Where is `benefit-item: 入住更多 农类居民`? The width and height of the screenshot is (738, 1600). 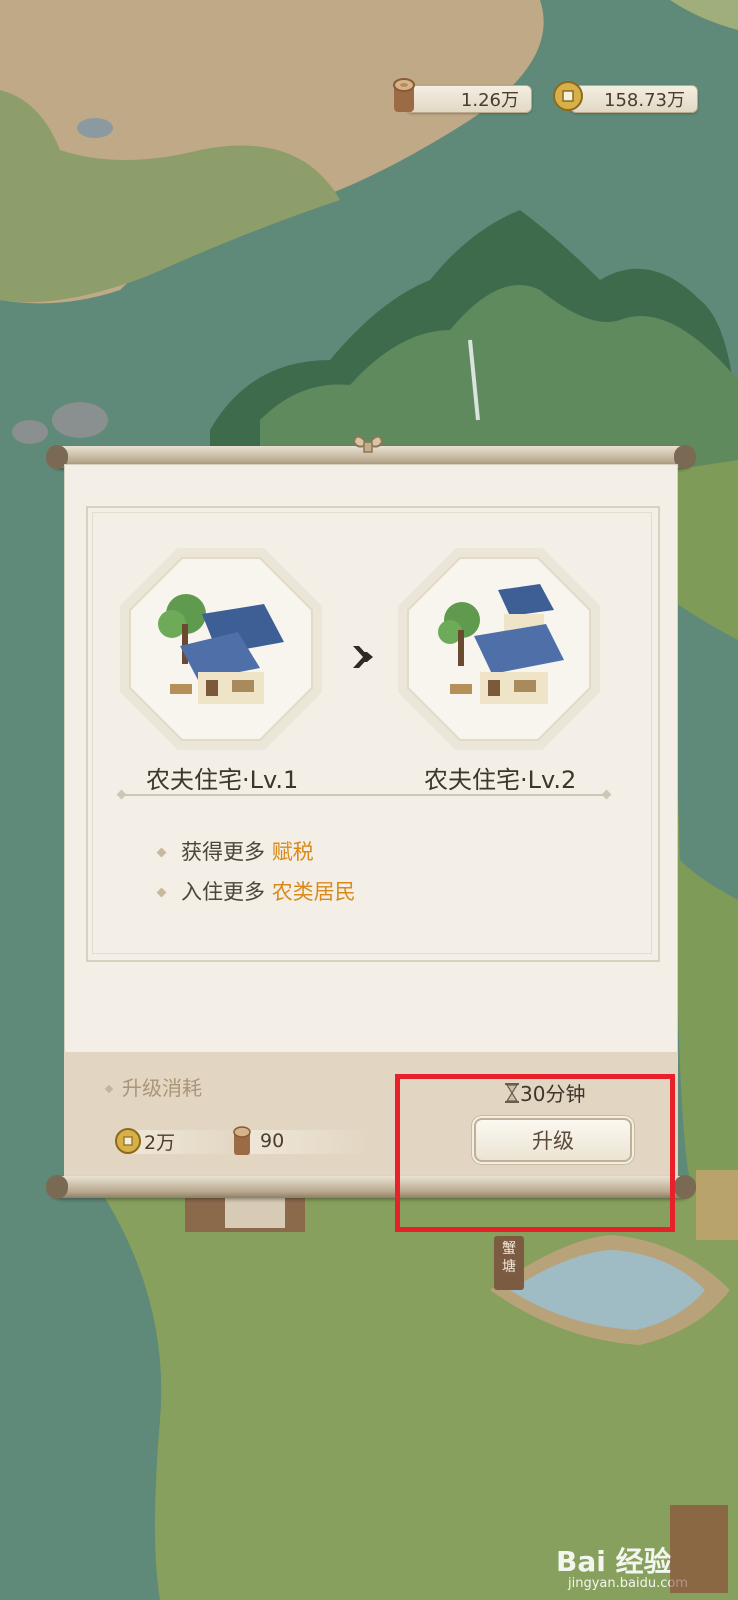
benefit-item: 入住更多 农类居民 is located at coordinates (256, 891).